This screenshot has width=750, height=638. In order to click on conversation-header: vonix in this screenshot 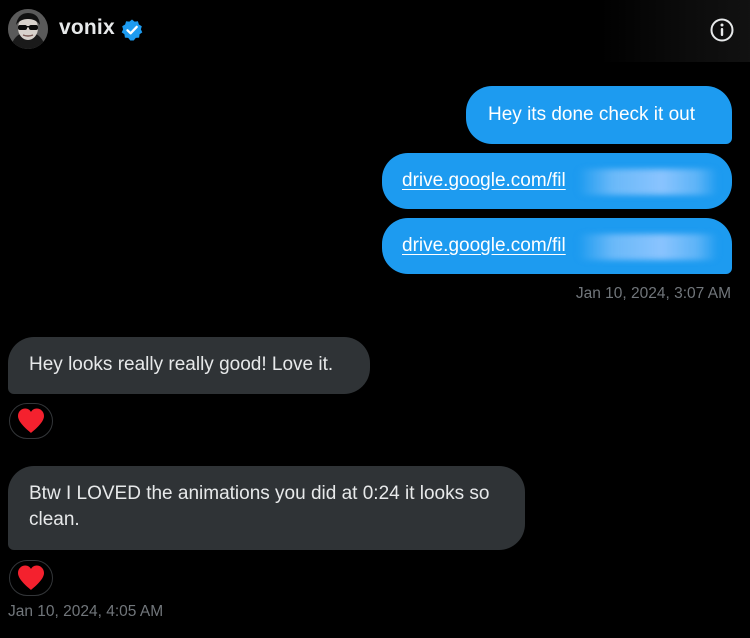, I will do `click(375, 31)`.